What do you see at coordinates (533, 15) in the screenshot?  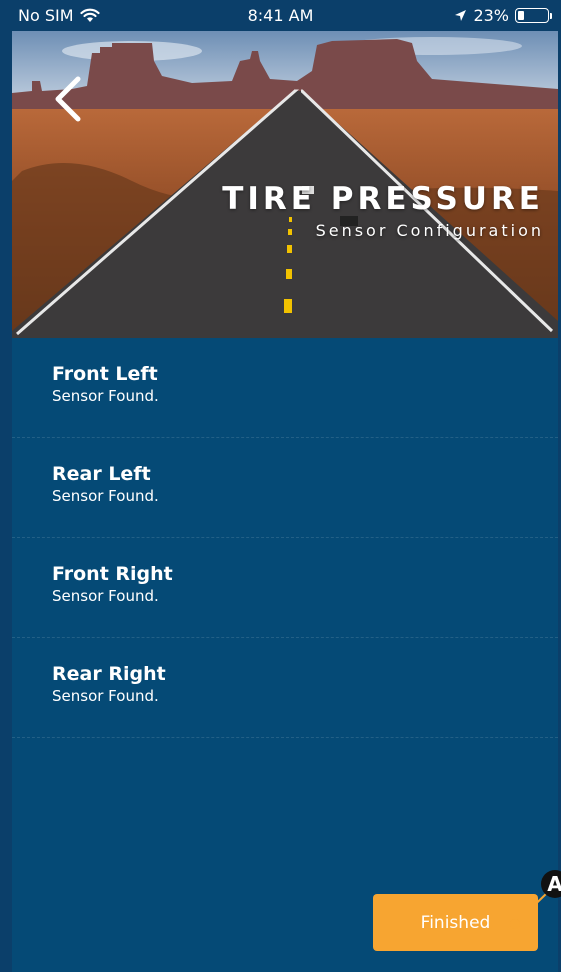 I see `battery-icon` at bounding box center [533, 15].